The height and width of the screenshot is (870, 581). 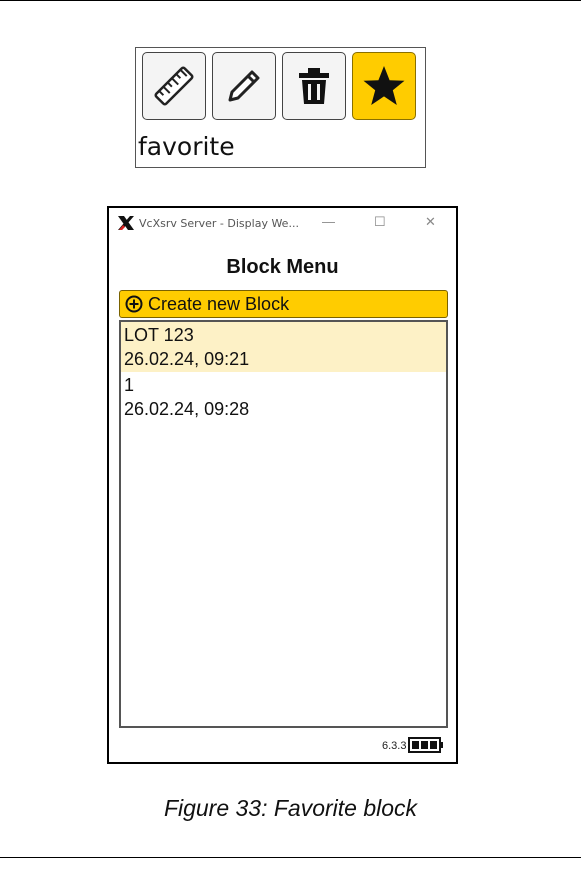 I want to click on delete-button, so click(x=314, y=86).